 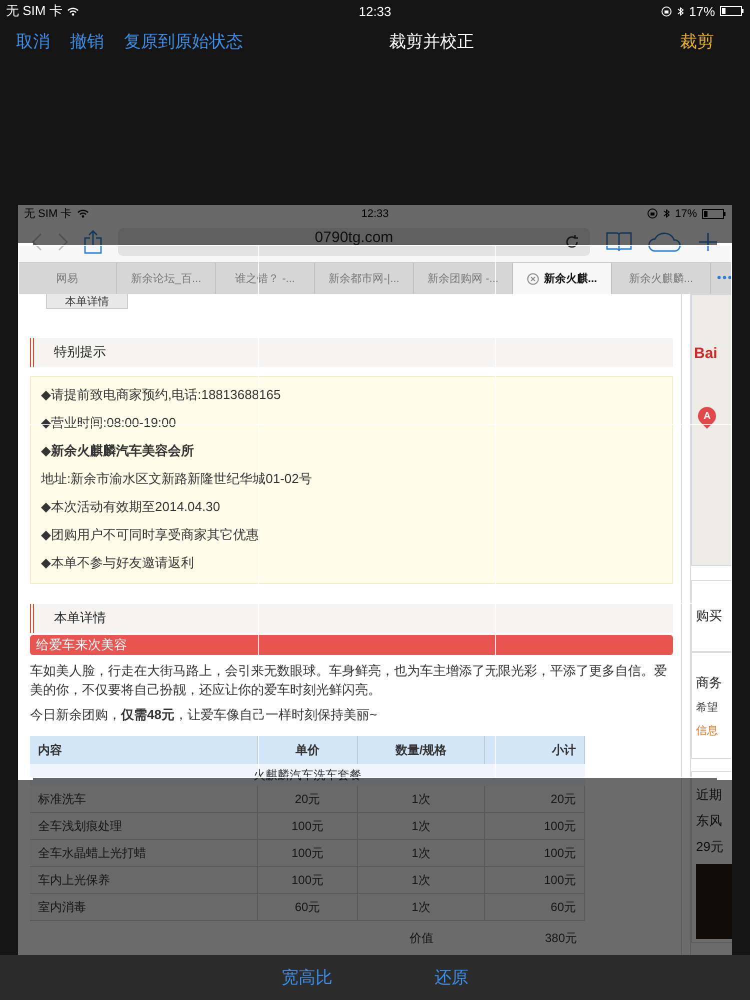 What do you see at coordinates (349, 680) in the screenshot?
I see `description-text: 车如美人脸，行走在大街马路上，会引来无数眼球。车身鲜亮，也为车主增添了无限光彩，平添了更多自信。爱美的你，不仅要将自己扮靓，还应让你的爱车时刻光鲜闪亮。` at bounding box center [349, 680].